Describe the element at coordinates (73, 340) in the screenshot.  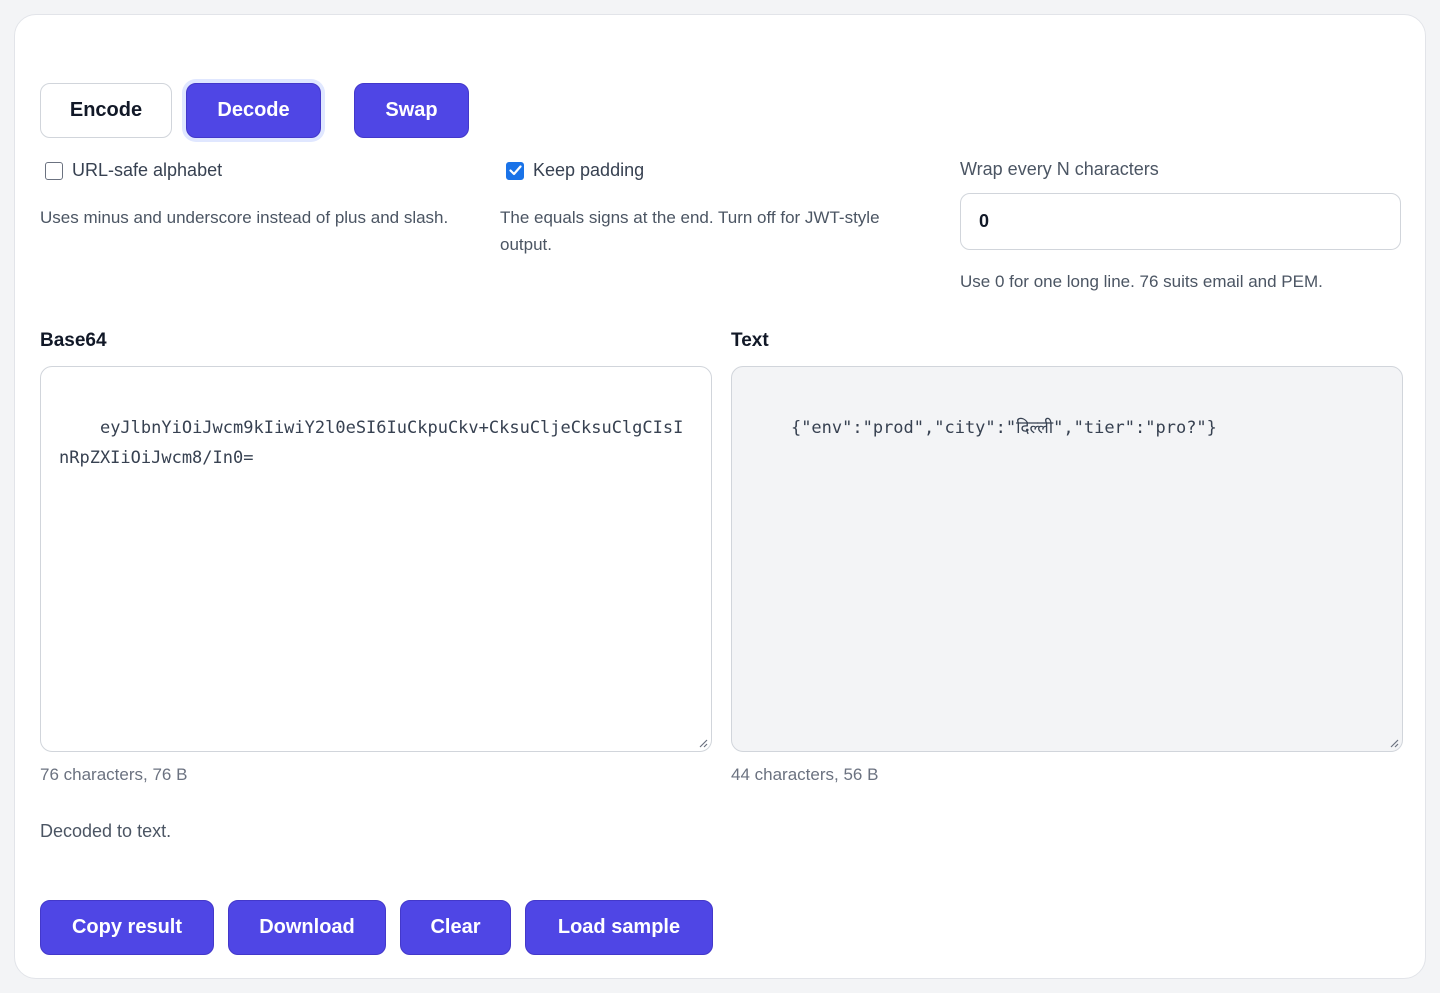
I see `base64-pane-label: Base64` at that location.